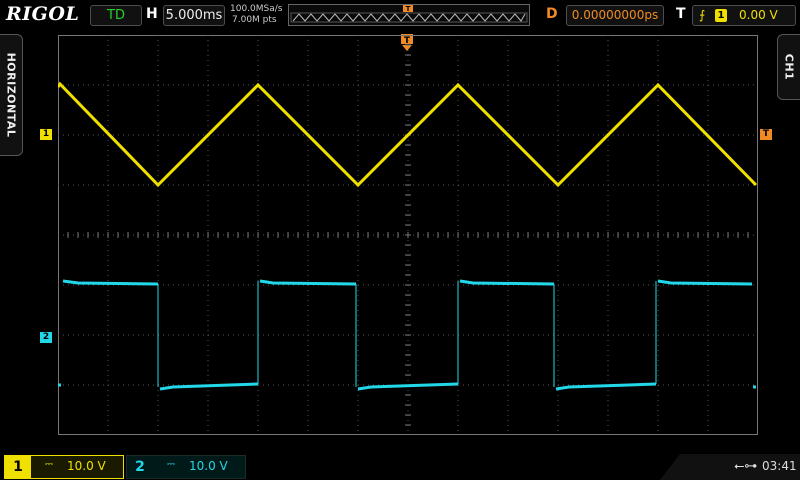 Image resolution: width=800 pixels, height=480 pixels. Describe the element at coordinates (681, 14) in the screenshot. I see `trigger-label: T` at that location.